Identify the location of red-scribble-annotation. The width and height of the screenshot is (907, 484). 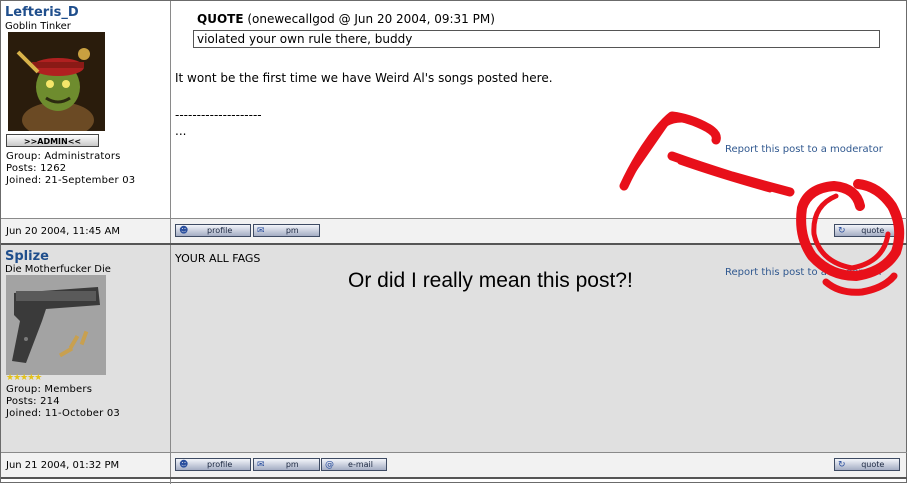
(762, 203).